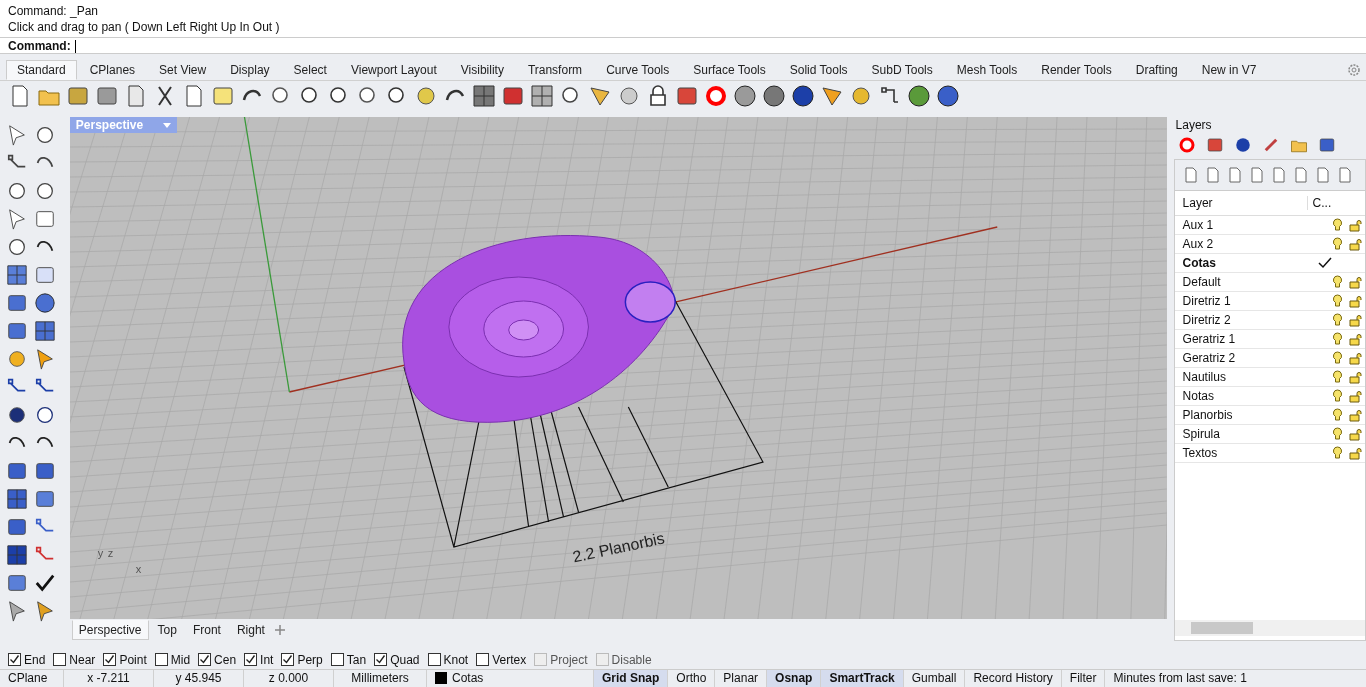 Image resolution: width=1366 pixels, height=687 pixels. I want to click on column-header: Layer, so click(1241, 203).